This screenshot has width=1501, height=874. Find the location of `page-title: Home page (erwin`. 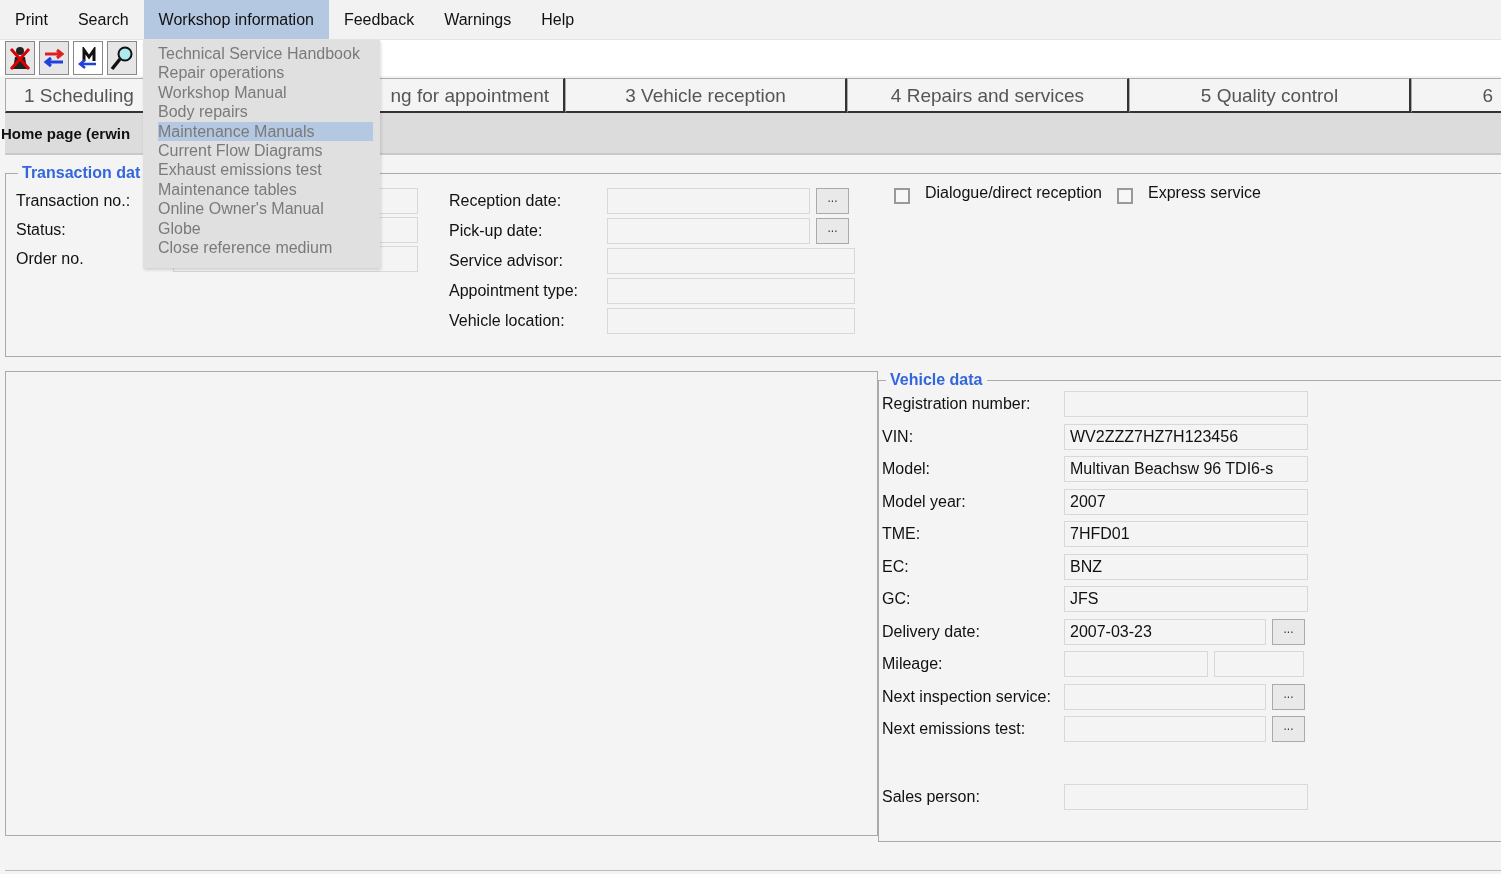

page-title: Home page (erwin is located at coordinates (66, 133).